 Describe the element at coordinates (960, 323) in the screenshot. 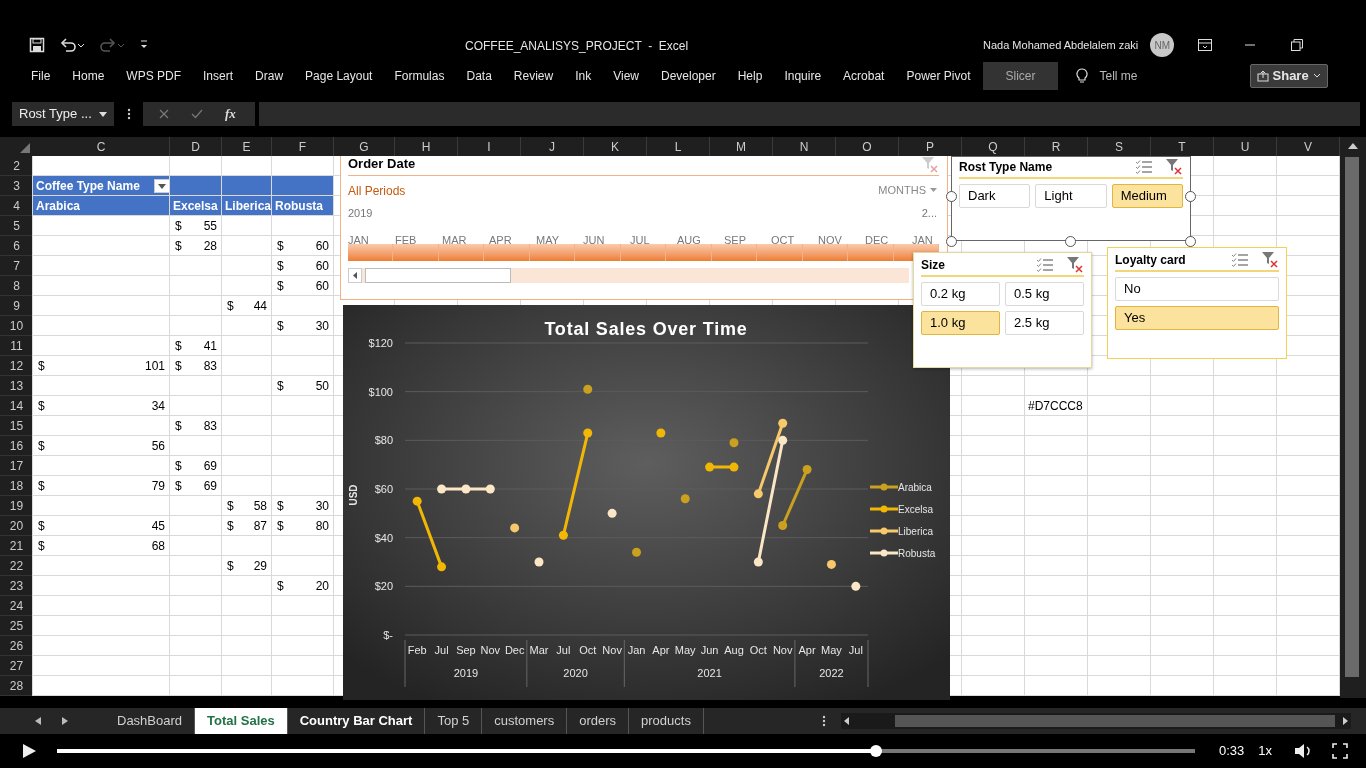

I see `slicer-item: 1.0 kg` at that location.